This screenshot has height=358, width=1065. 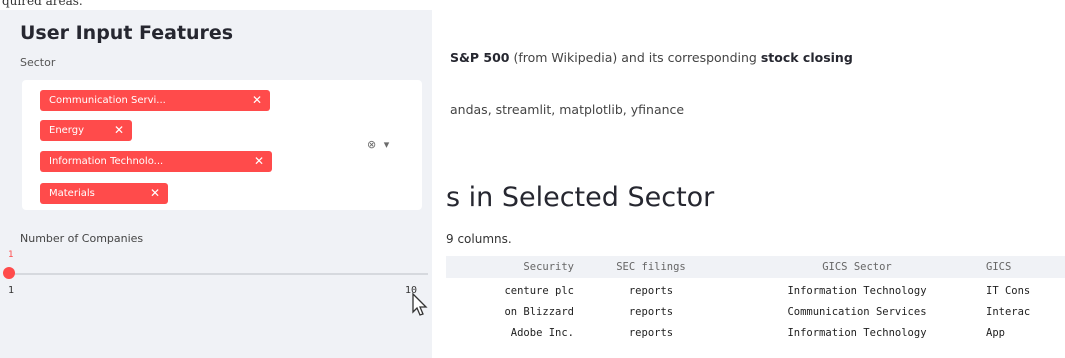 I want to click on description-line-2: andas, streamlit, matplotlib, yfinance, so click(x=567, y=109).